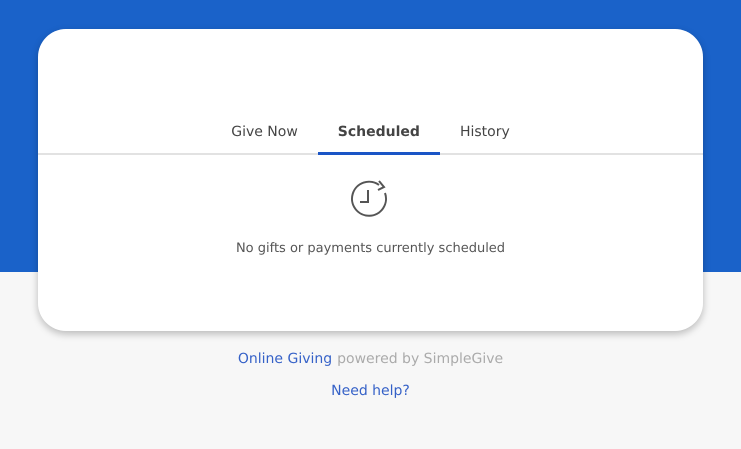 Image resolution: width=741 pixels, height=449 pixels. Describe the element at coordinates (264, 135) in the screenshot. I see `tab: Give Now` at that location.